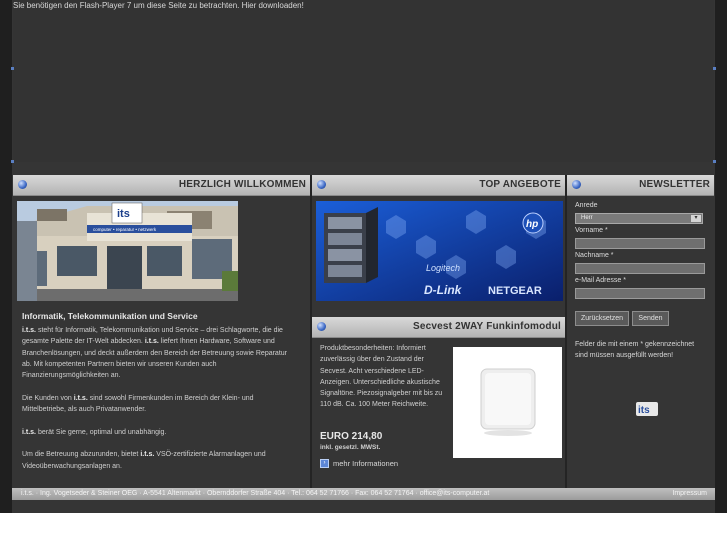  Describe the element at coordinates (650, 318) in the screenshot. I see `send-button: Senden` at that location.